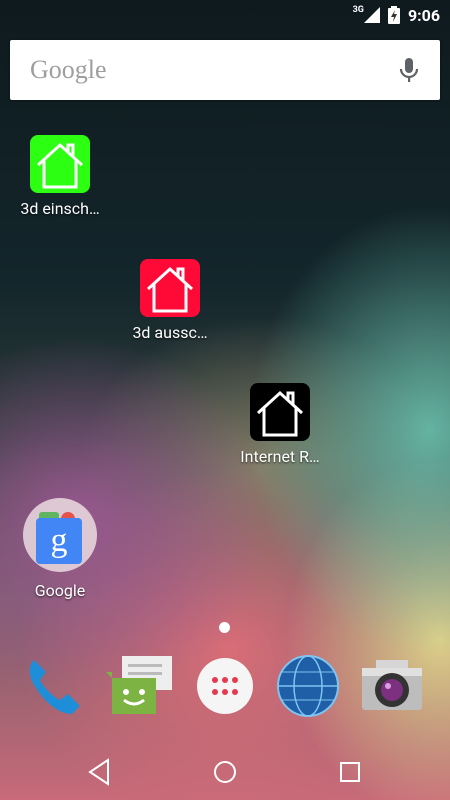 The image size is (450, 800). What do you see at coordinates (409, 71) in the screenshot?
I see `microphone-icon` at bounding box center [409, 71].